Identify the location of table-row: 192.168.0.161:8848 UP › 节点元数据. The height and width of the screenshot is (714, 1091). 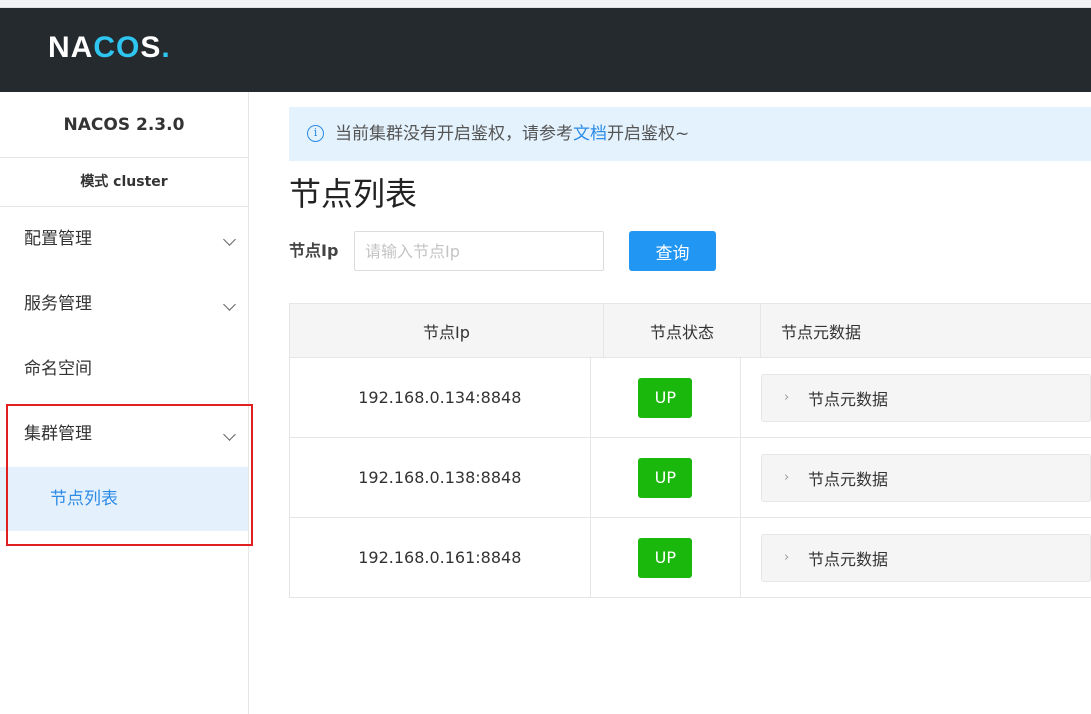
(690, 558).